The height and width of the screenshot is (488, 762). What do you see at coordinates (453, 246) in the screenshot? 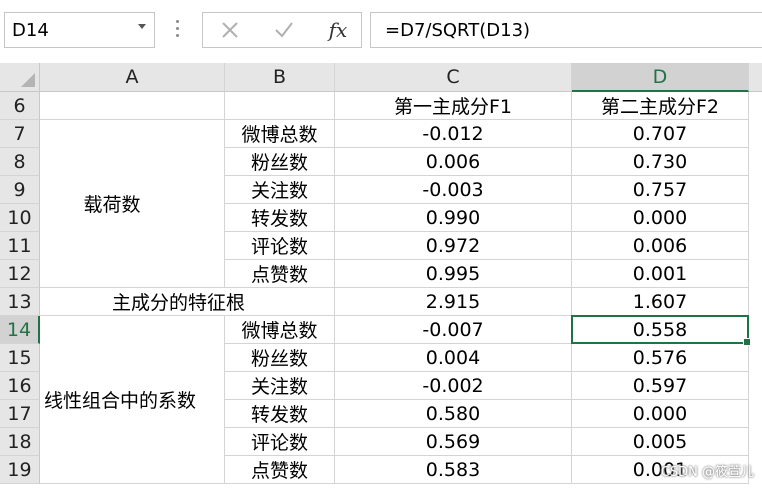
I see `cell-c11: 0.972` at bounding box center [453, 246].